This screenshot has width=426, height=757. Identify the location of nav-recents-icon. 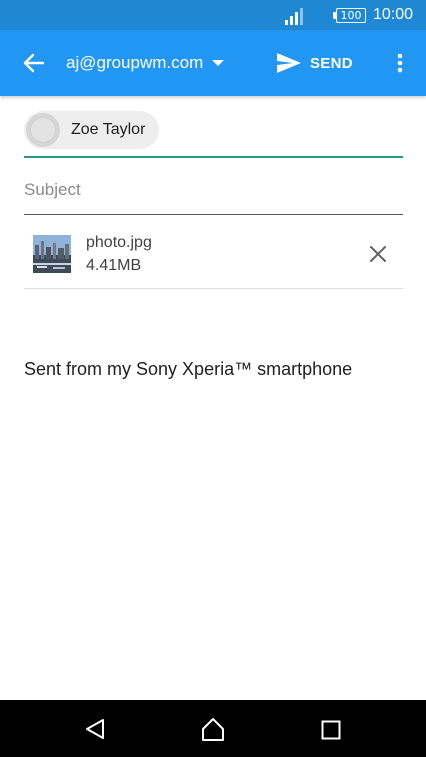
(331, 730).